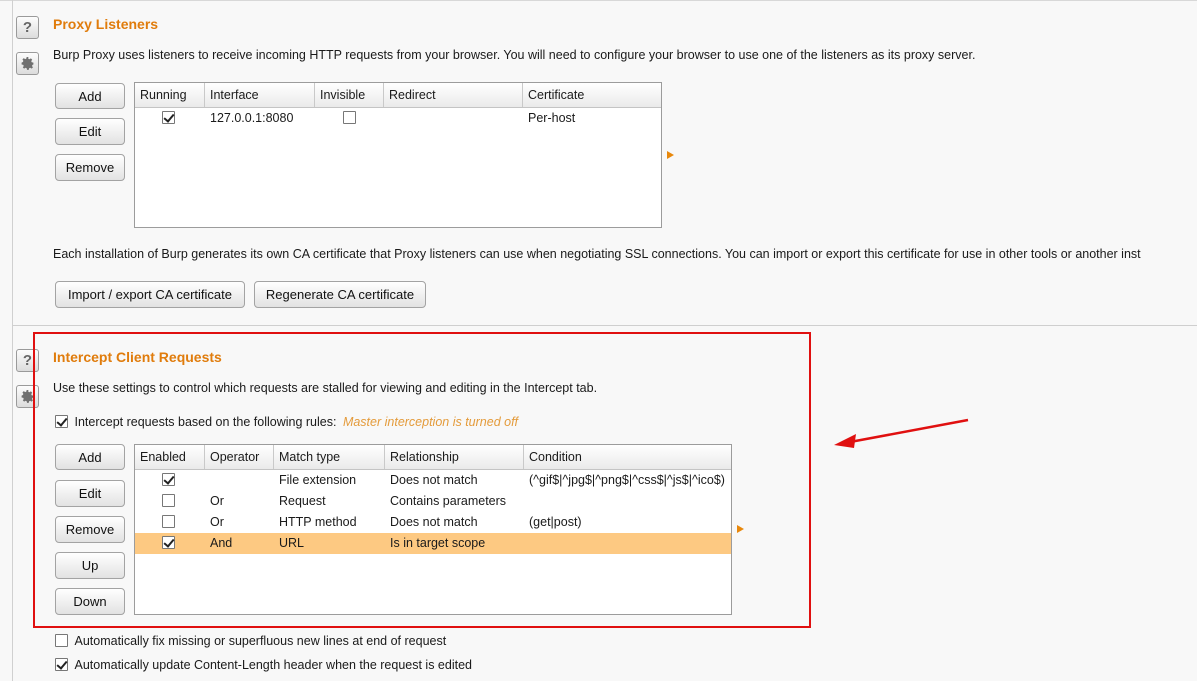 This screenshot has height=681, width=1197. What do you see at coordinates (604, 325) in the screenshot?
I see `section-divider` at bounding box center [604, 325].